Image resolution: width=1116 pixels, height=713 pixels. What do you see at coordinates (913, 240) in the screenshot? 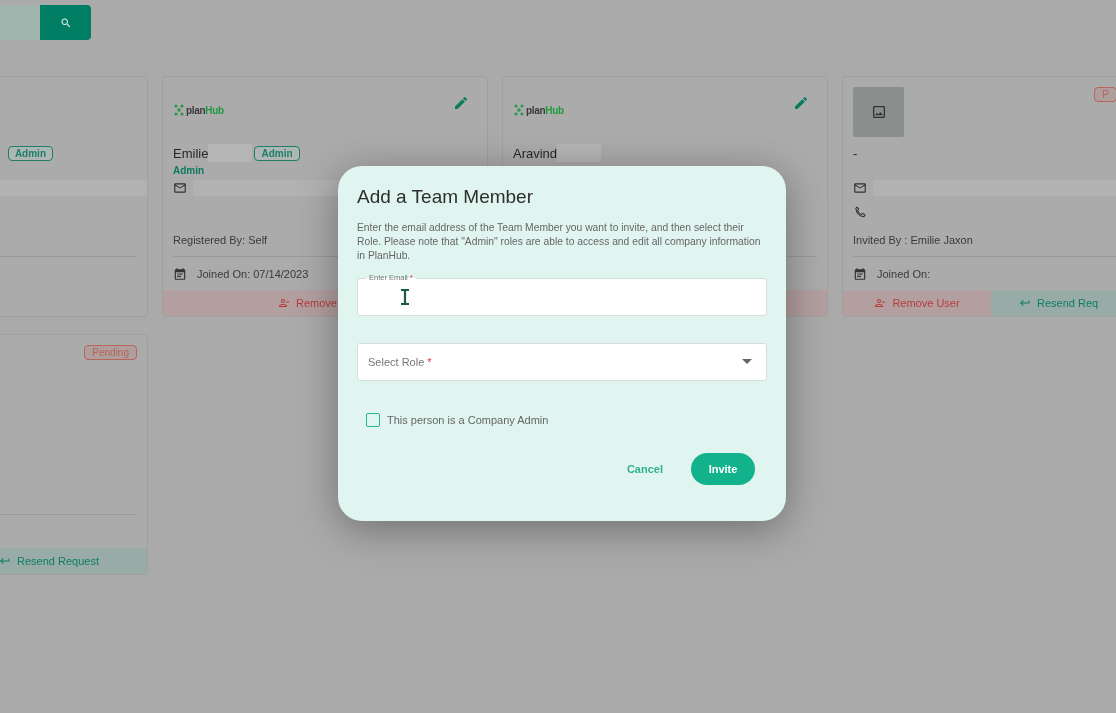
I see `registration-info: Invited By : Emilie Jaxon` at bounding box center [913, 240].